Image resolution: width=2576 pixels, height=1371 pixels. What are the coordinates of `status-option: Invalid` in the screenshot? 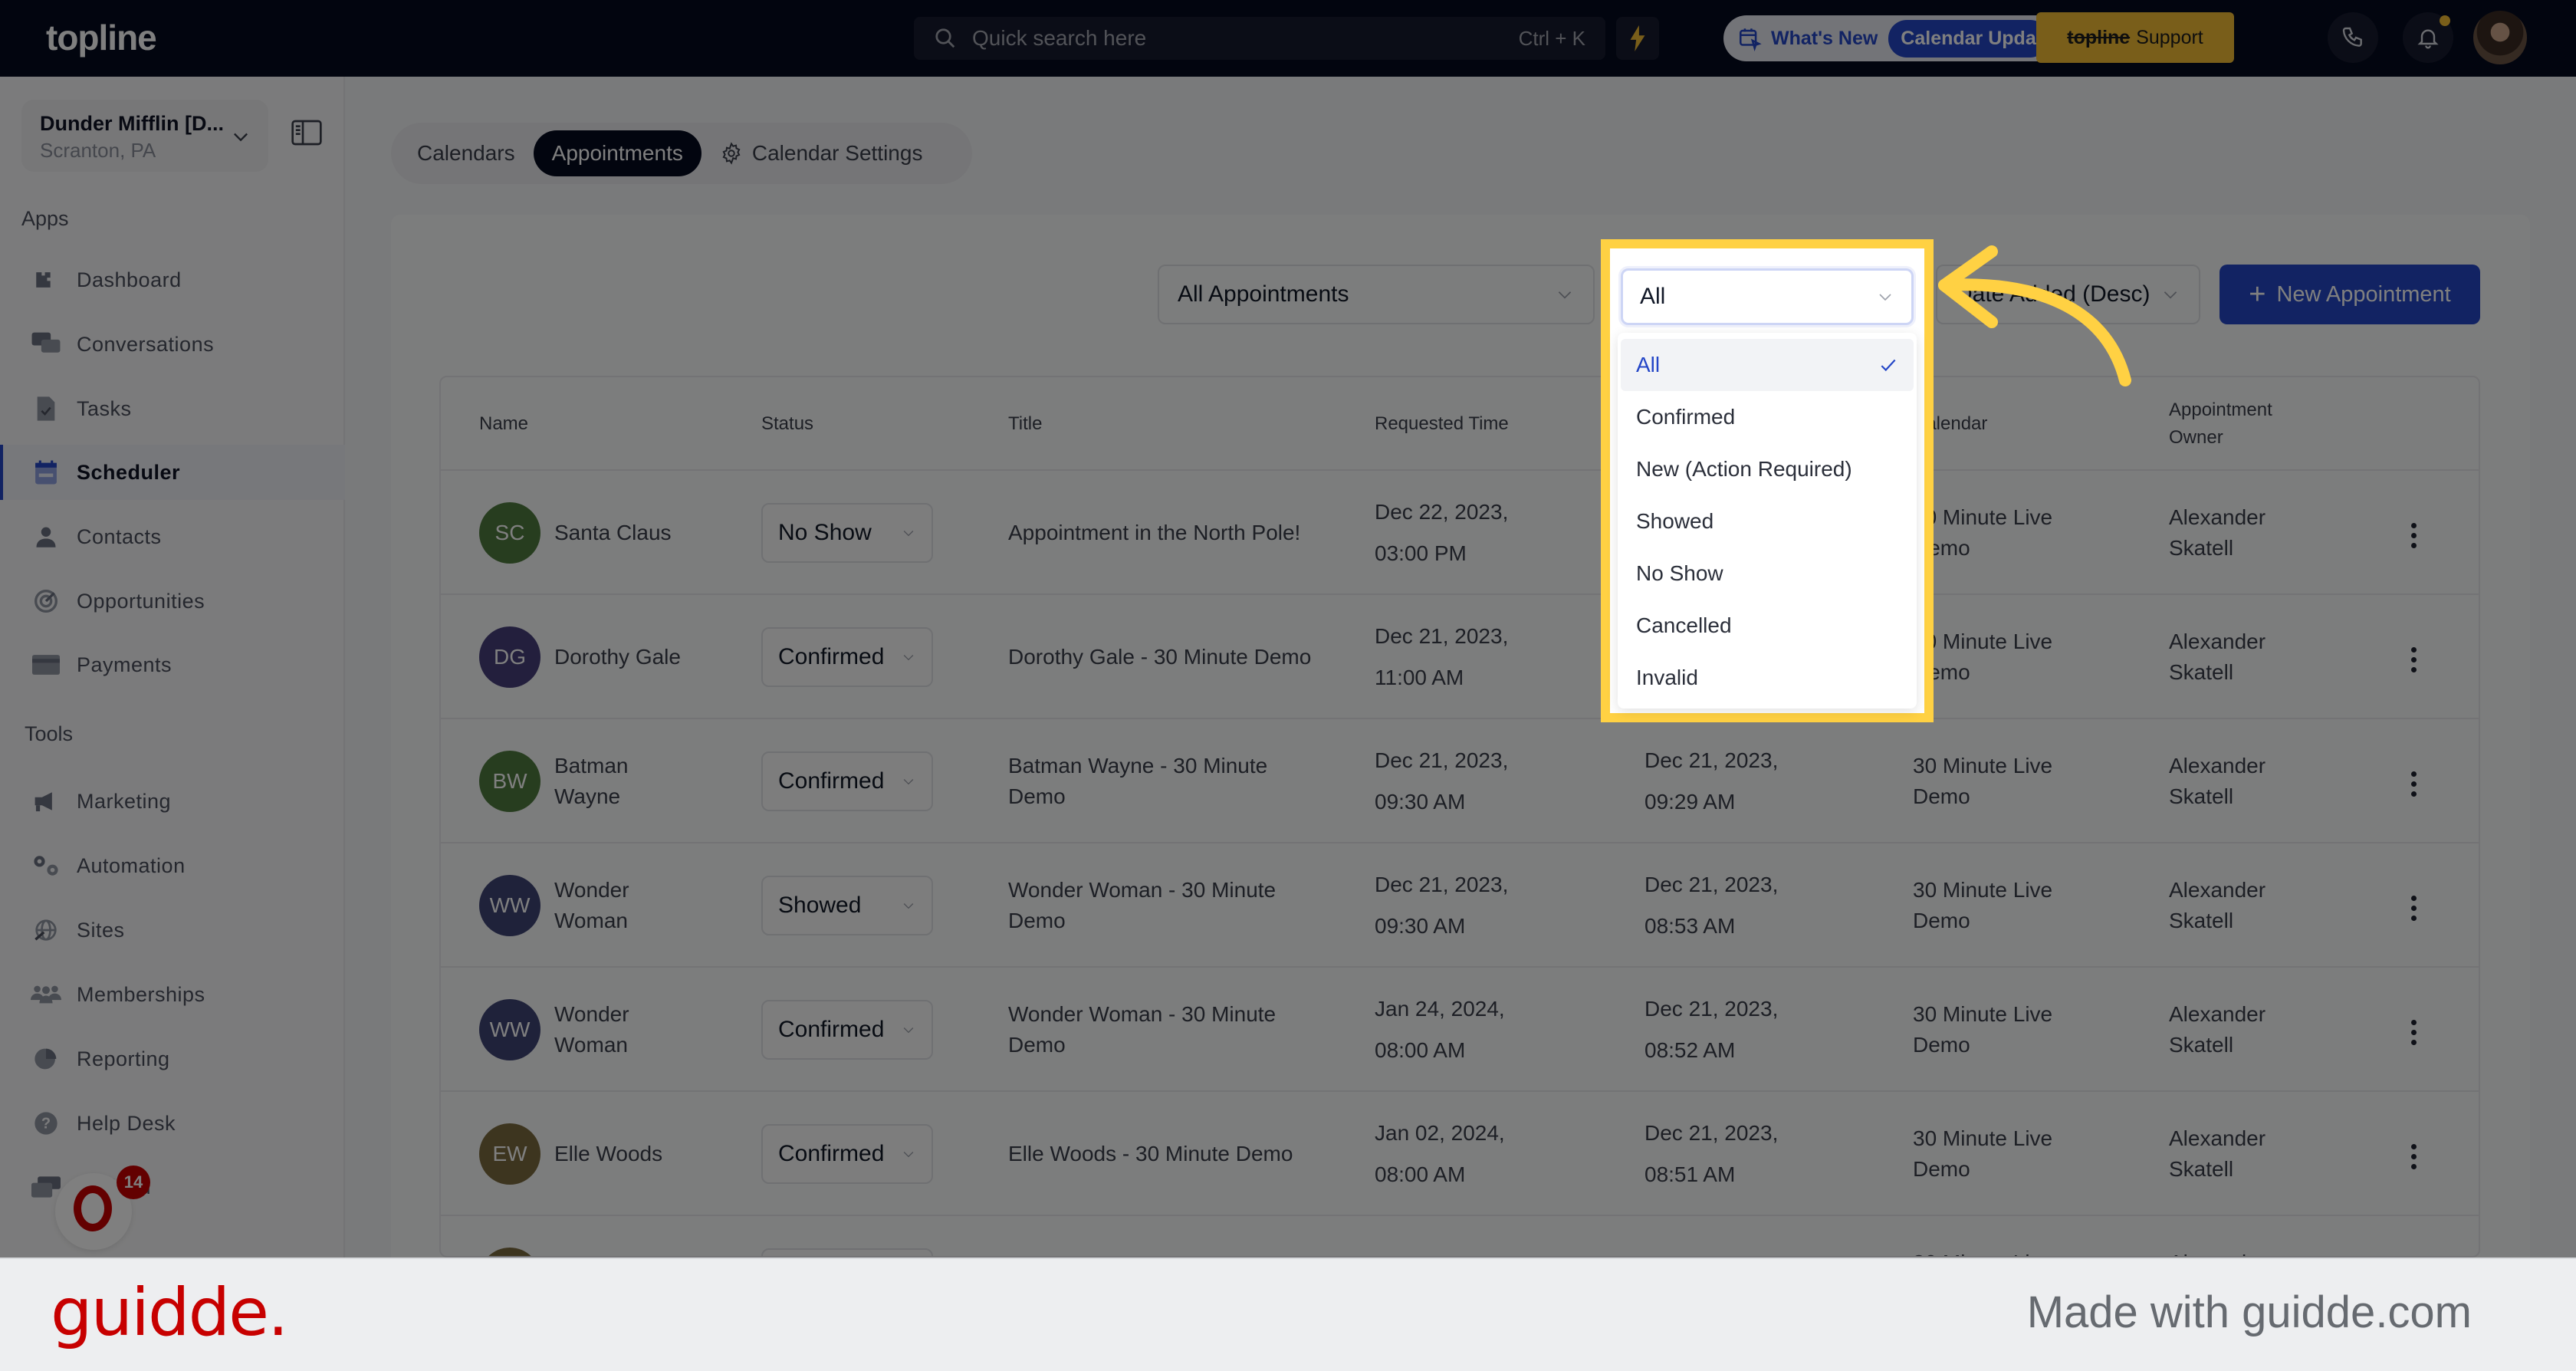 It's located at (1767, 678).